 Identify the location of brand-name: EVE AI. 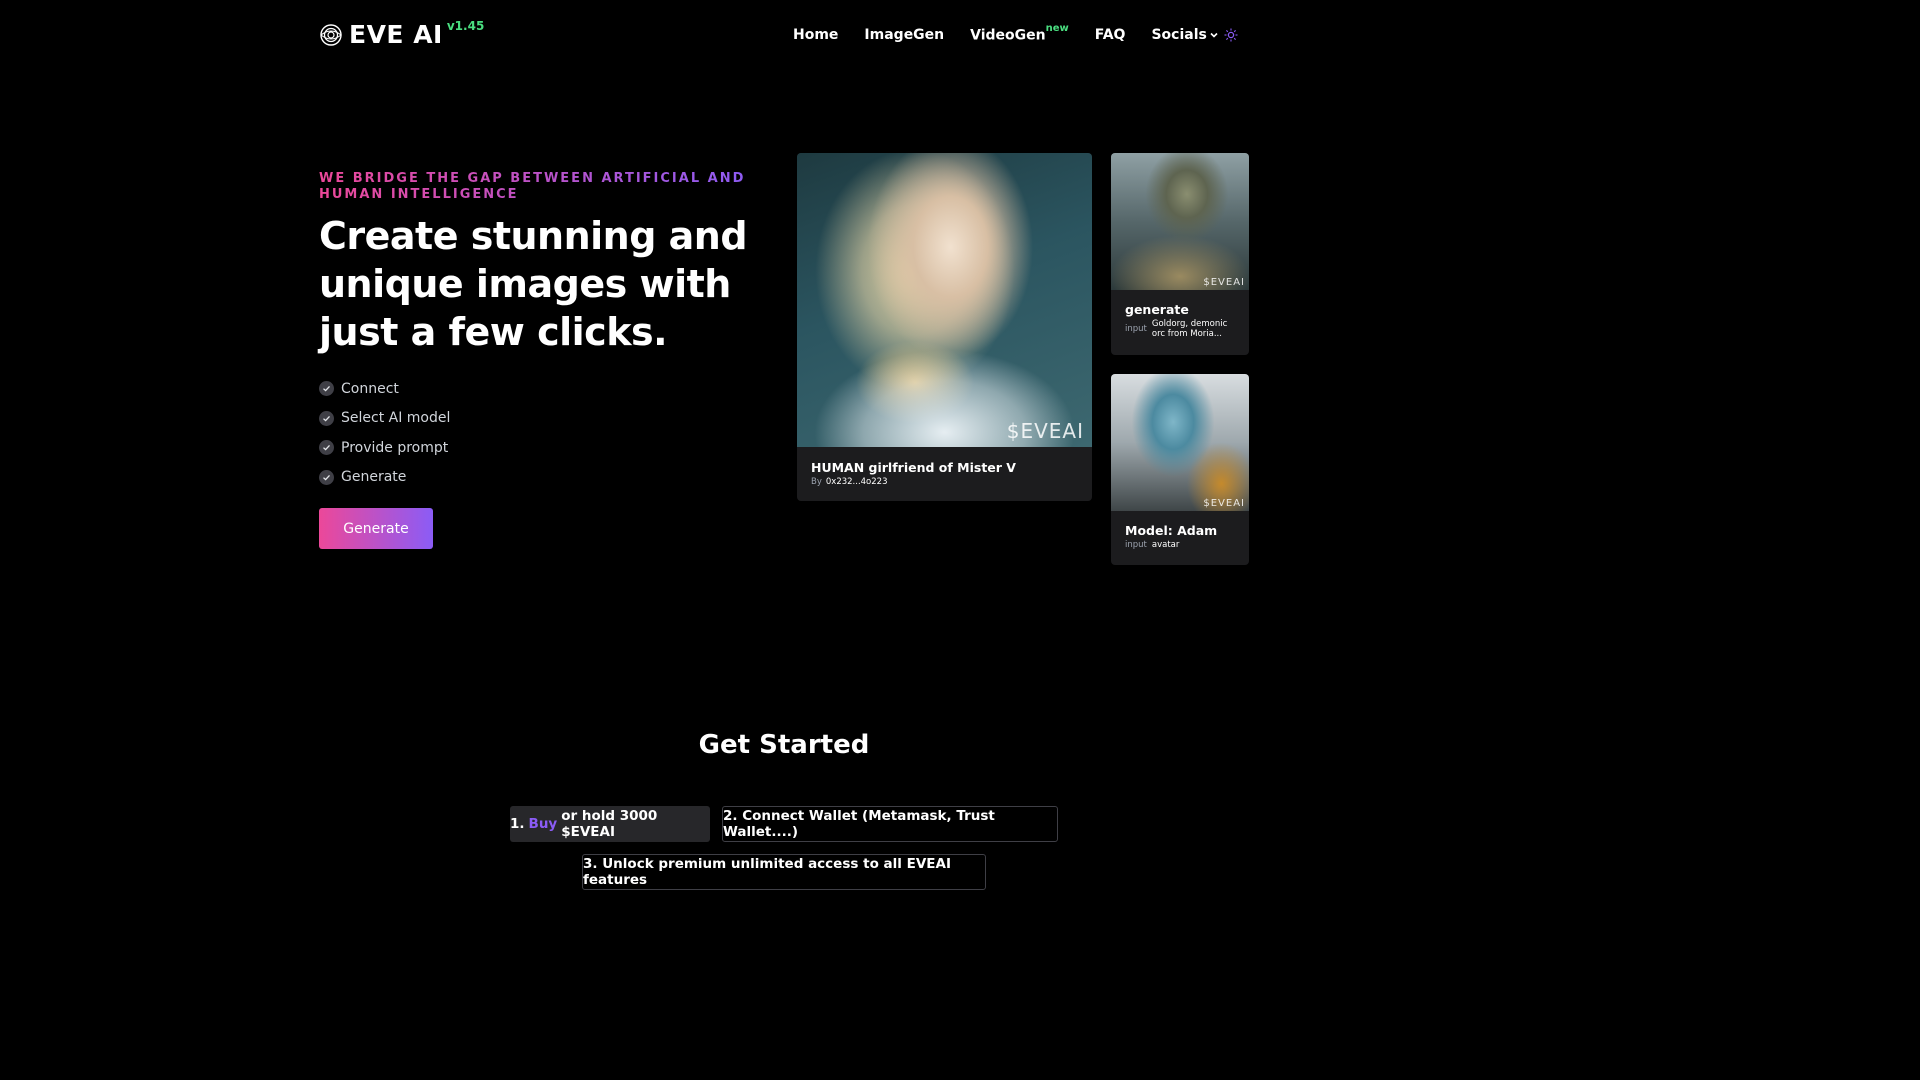
(396, 34).